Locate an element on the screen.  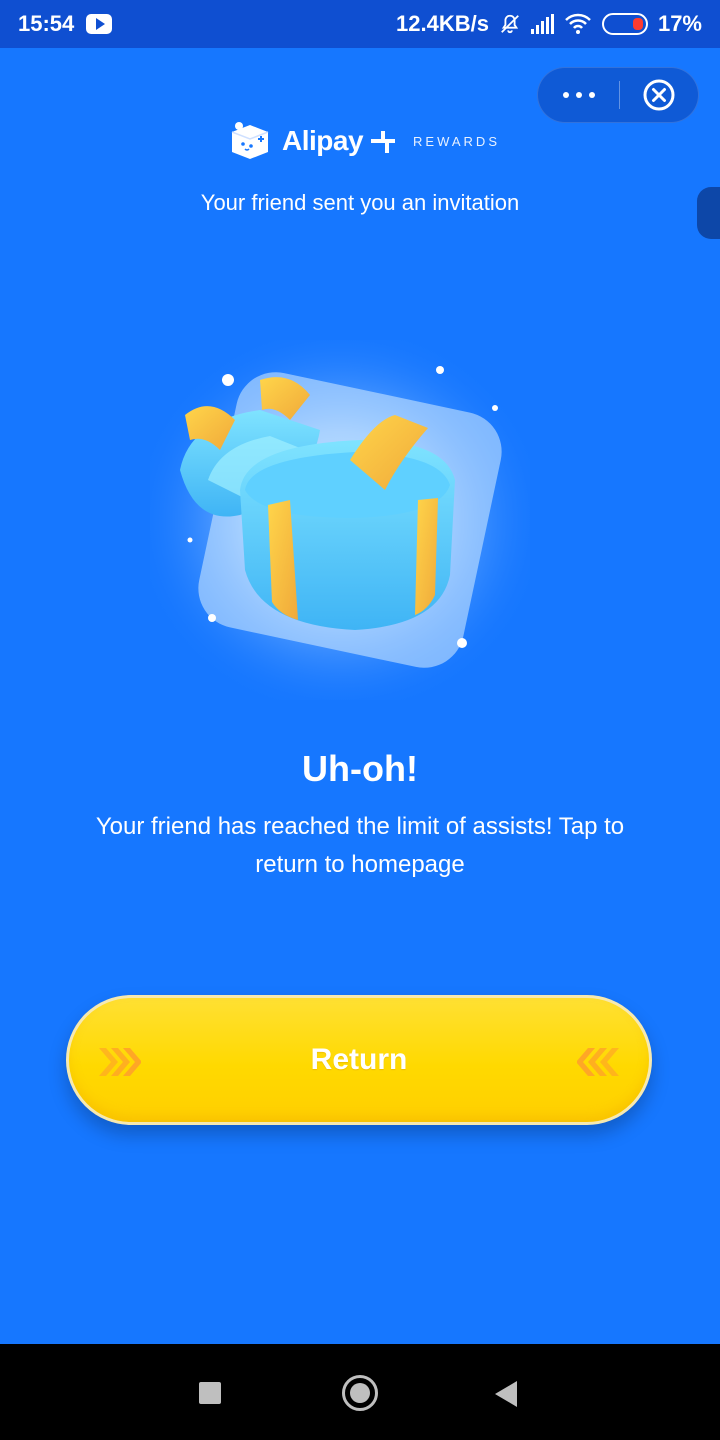
signal-icon is located at coordinates (542, 24).